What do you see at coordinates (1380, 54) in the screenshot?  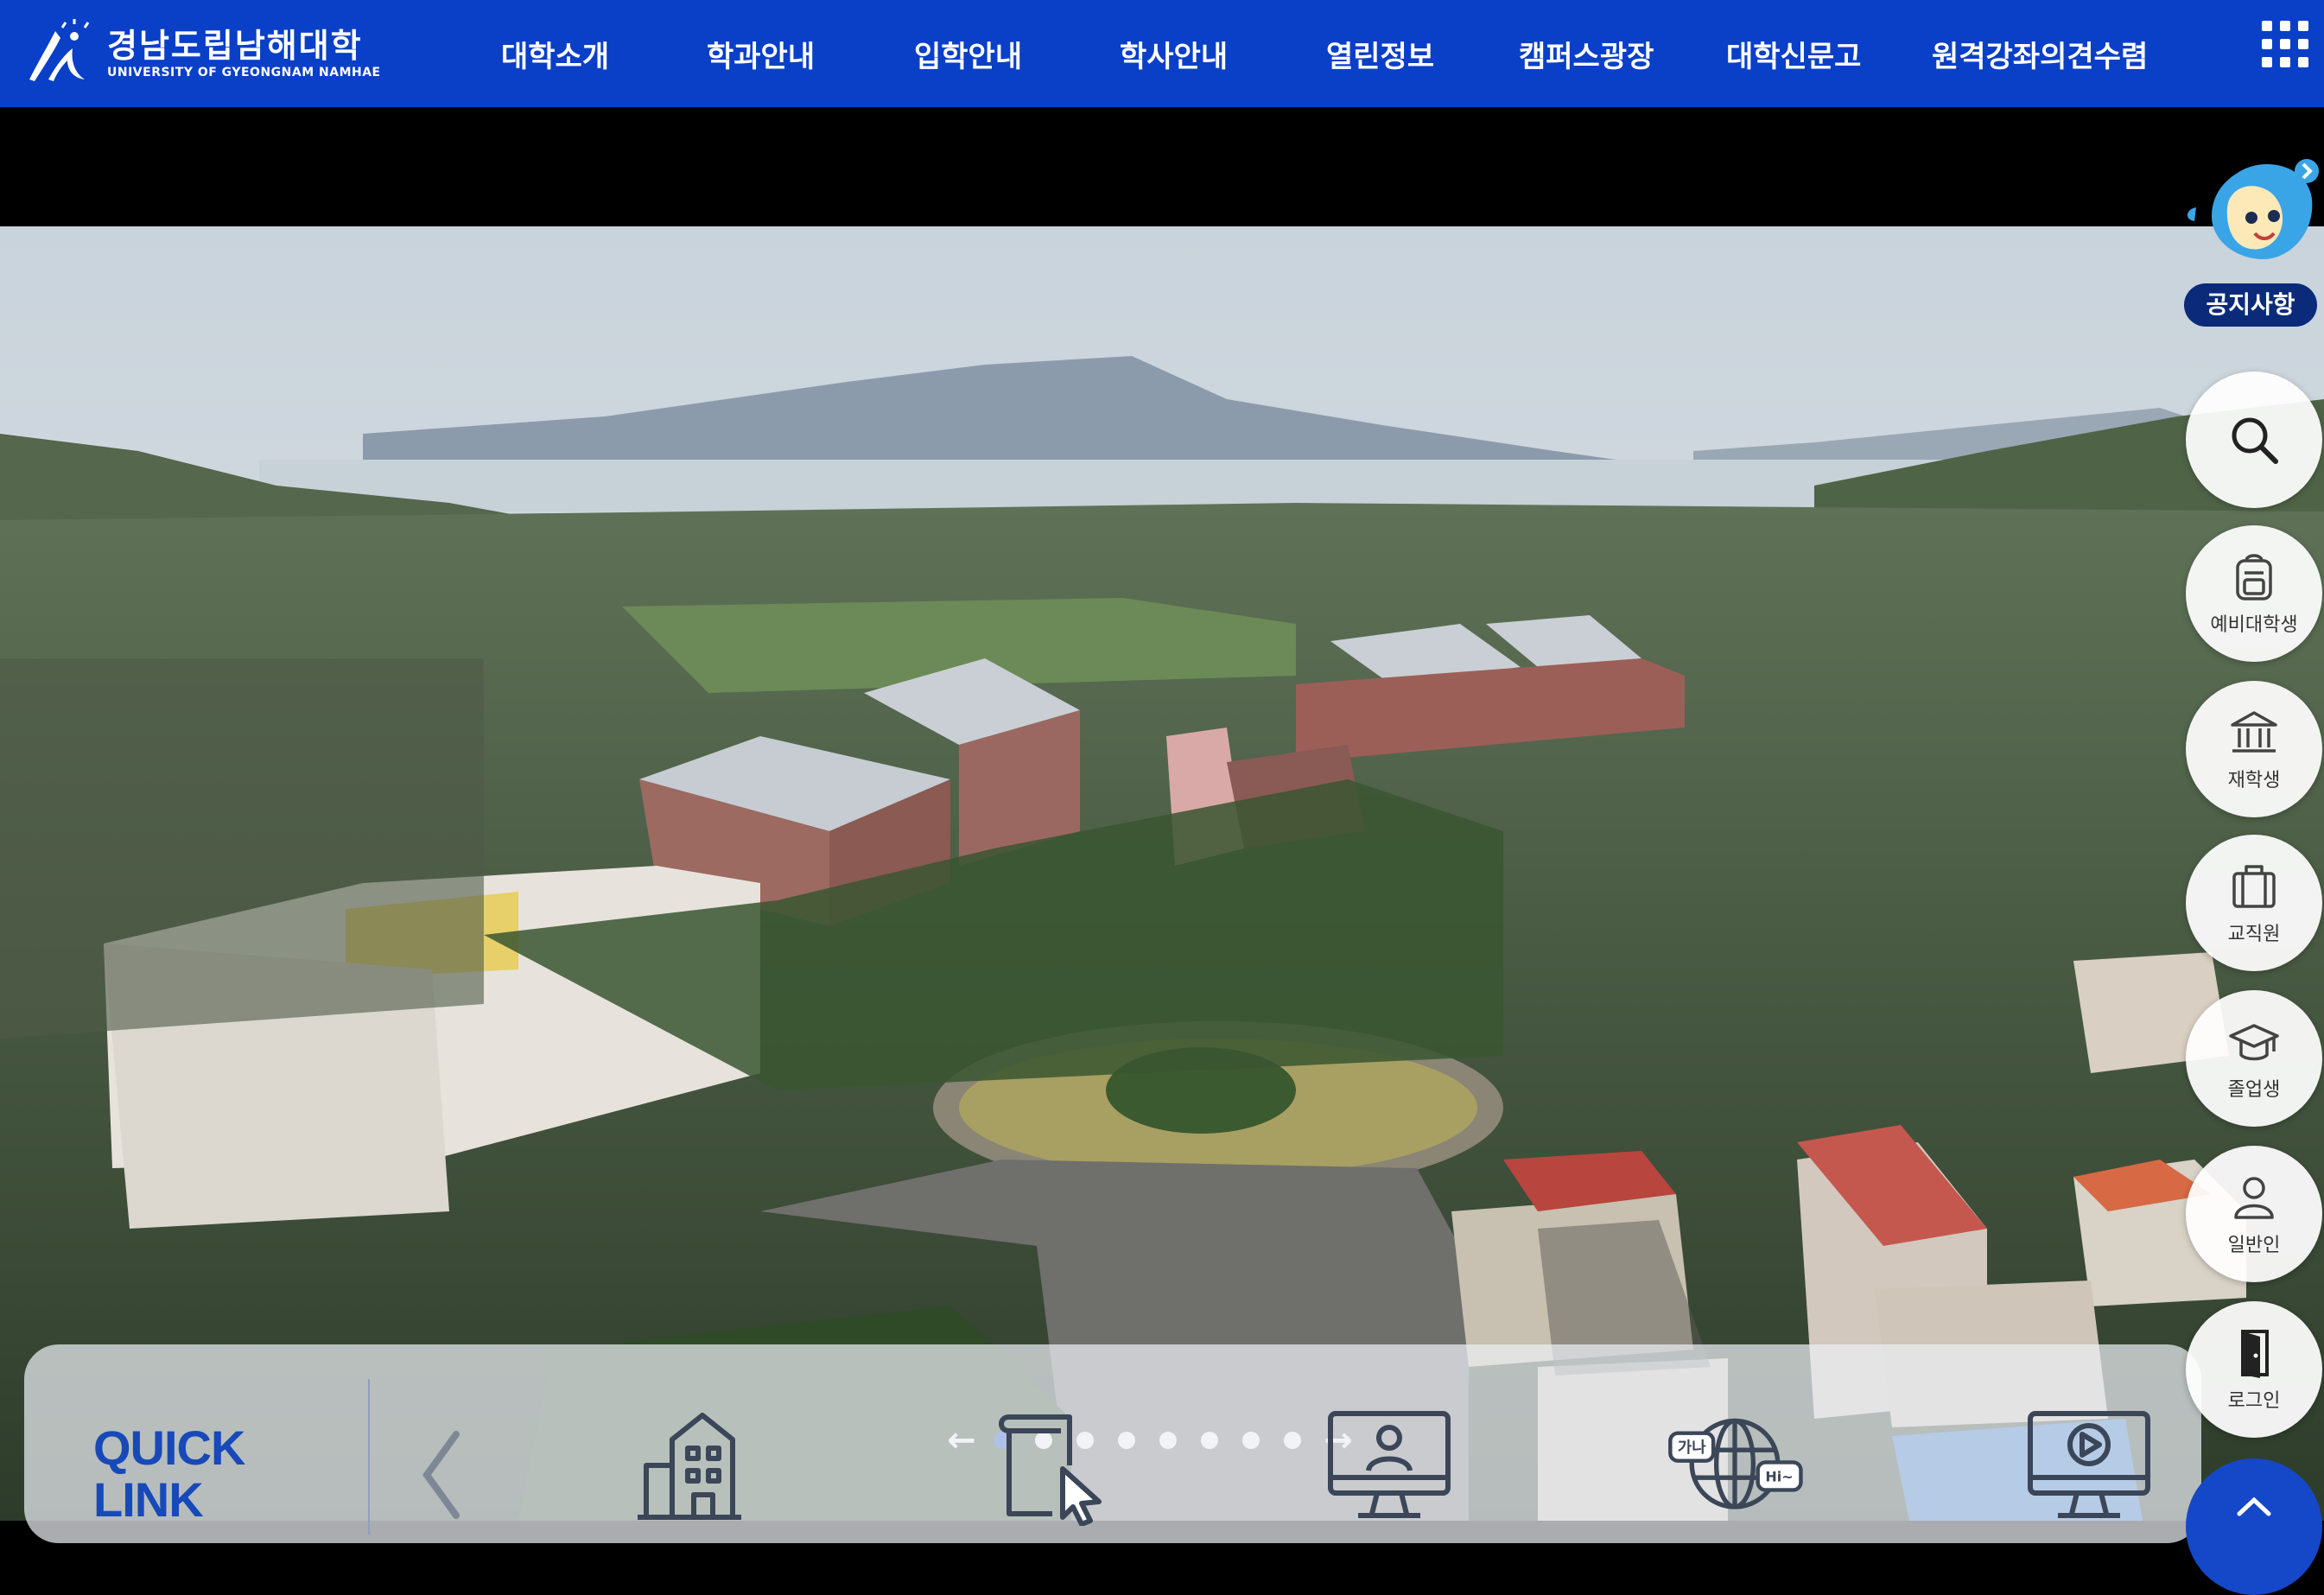 I see `nav-open-info: 열린정보` at bounding box center [1380, 54].